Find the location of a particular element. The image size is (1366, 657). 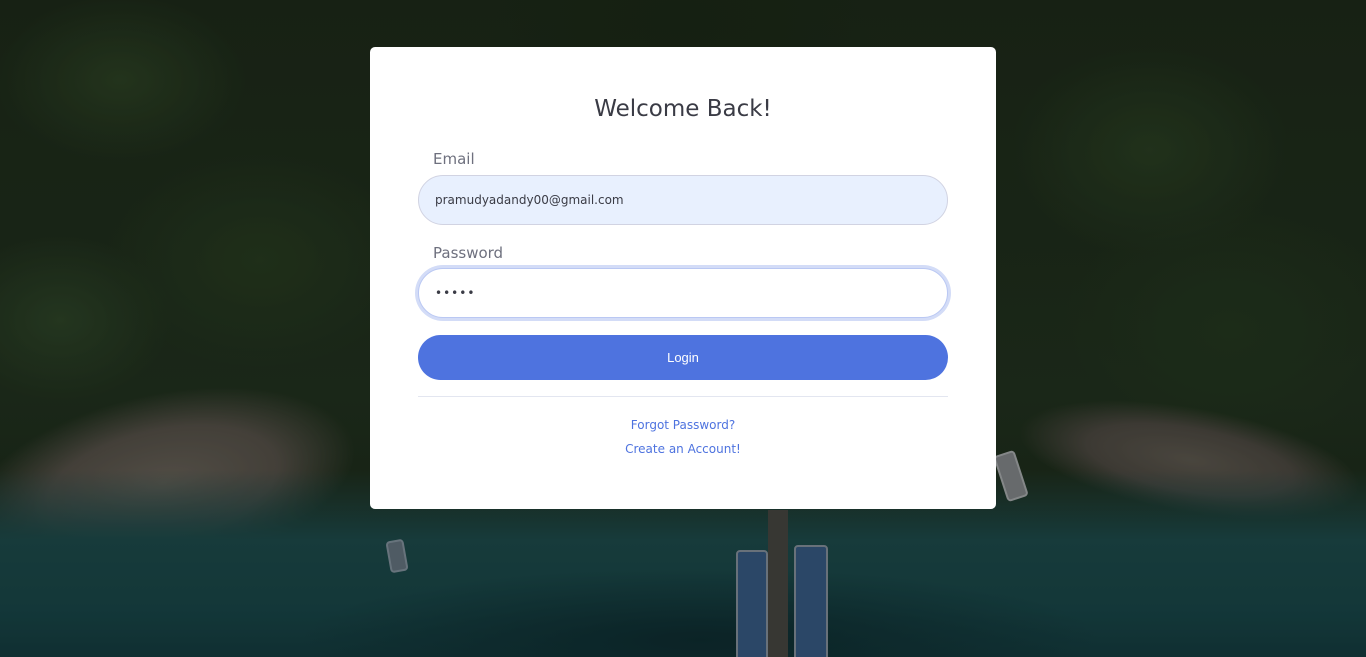

divider is located at coordinates (683, 396).